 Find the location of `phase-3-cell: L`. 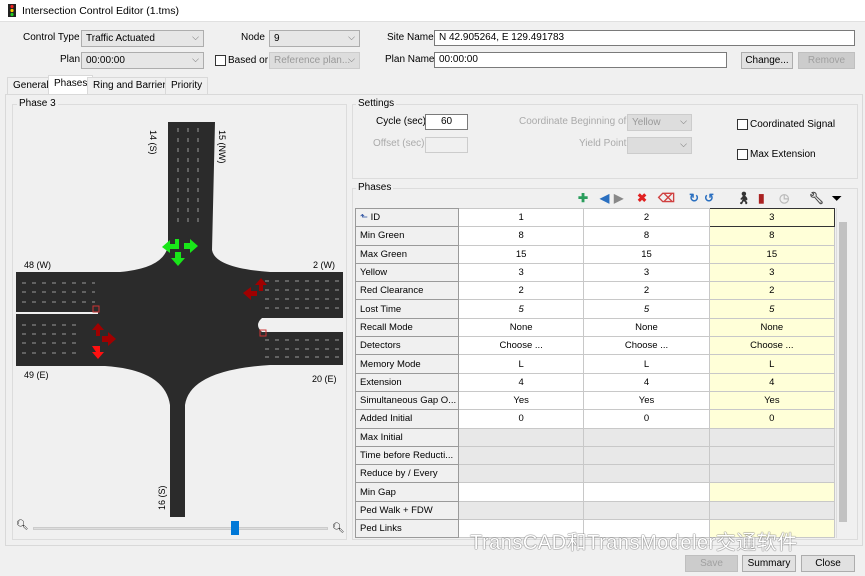

phase-3-cell: L is located at coordinates (771, 364).